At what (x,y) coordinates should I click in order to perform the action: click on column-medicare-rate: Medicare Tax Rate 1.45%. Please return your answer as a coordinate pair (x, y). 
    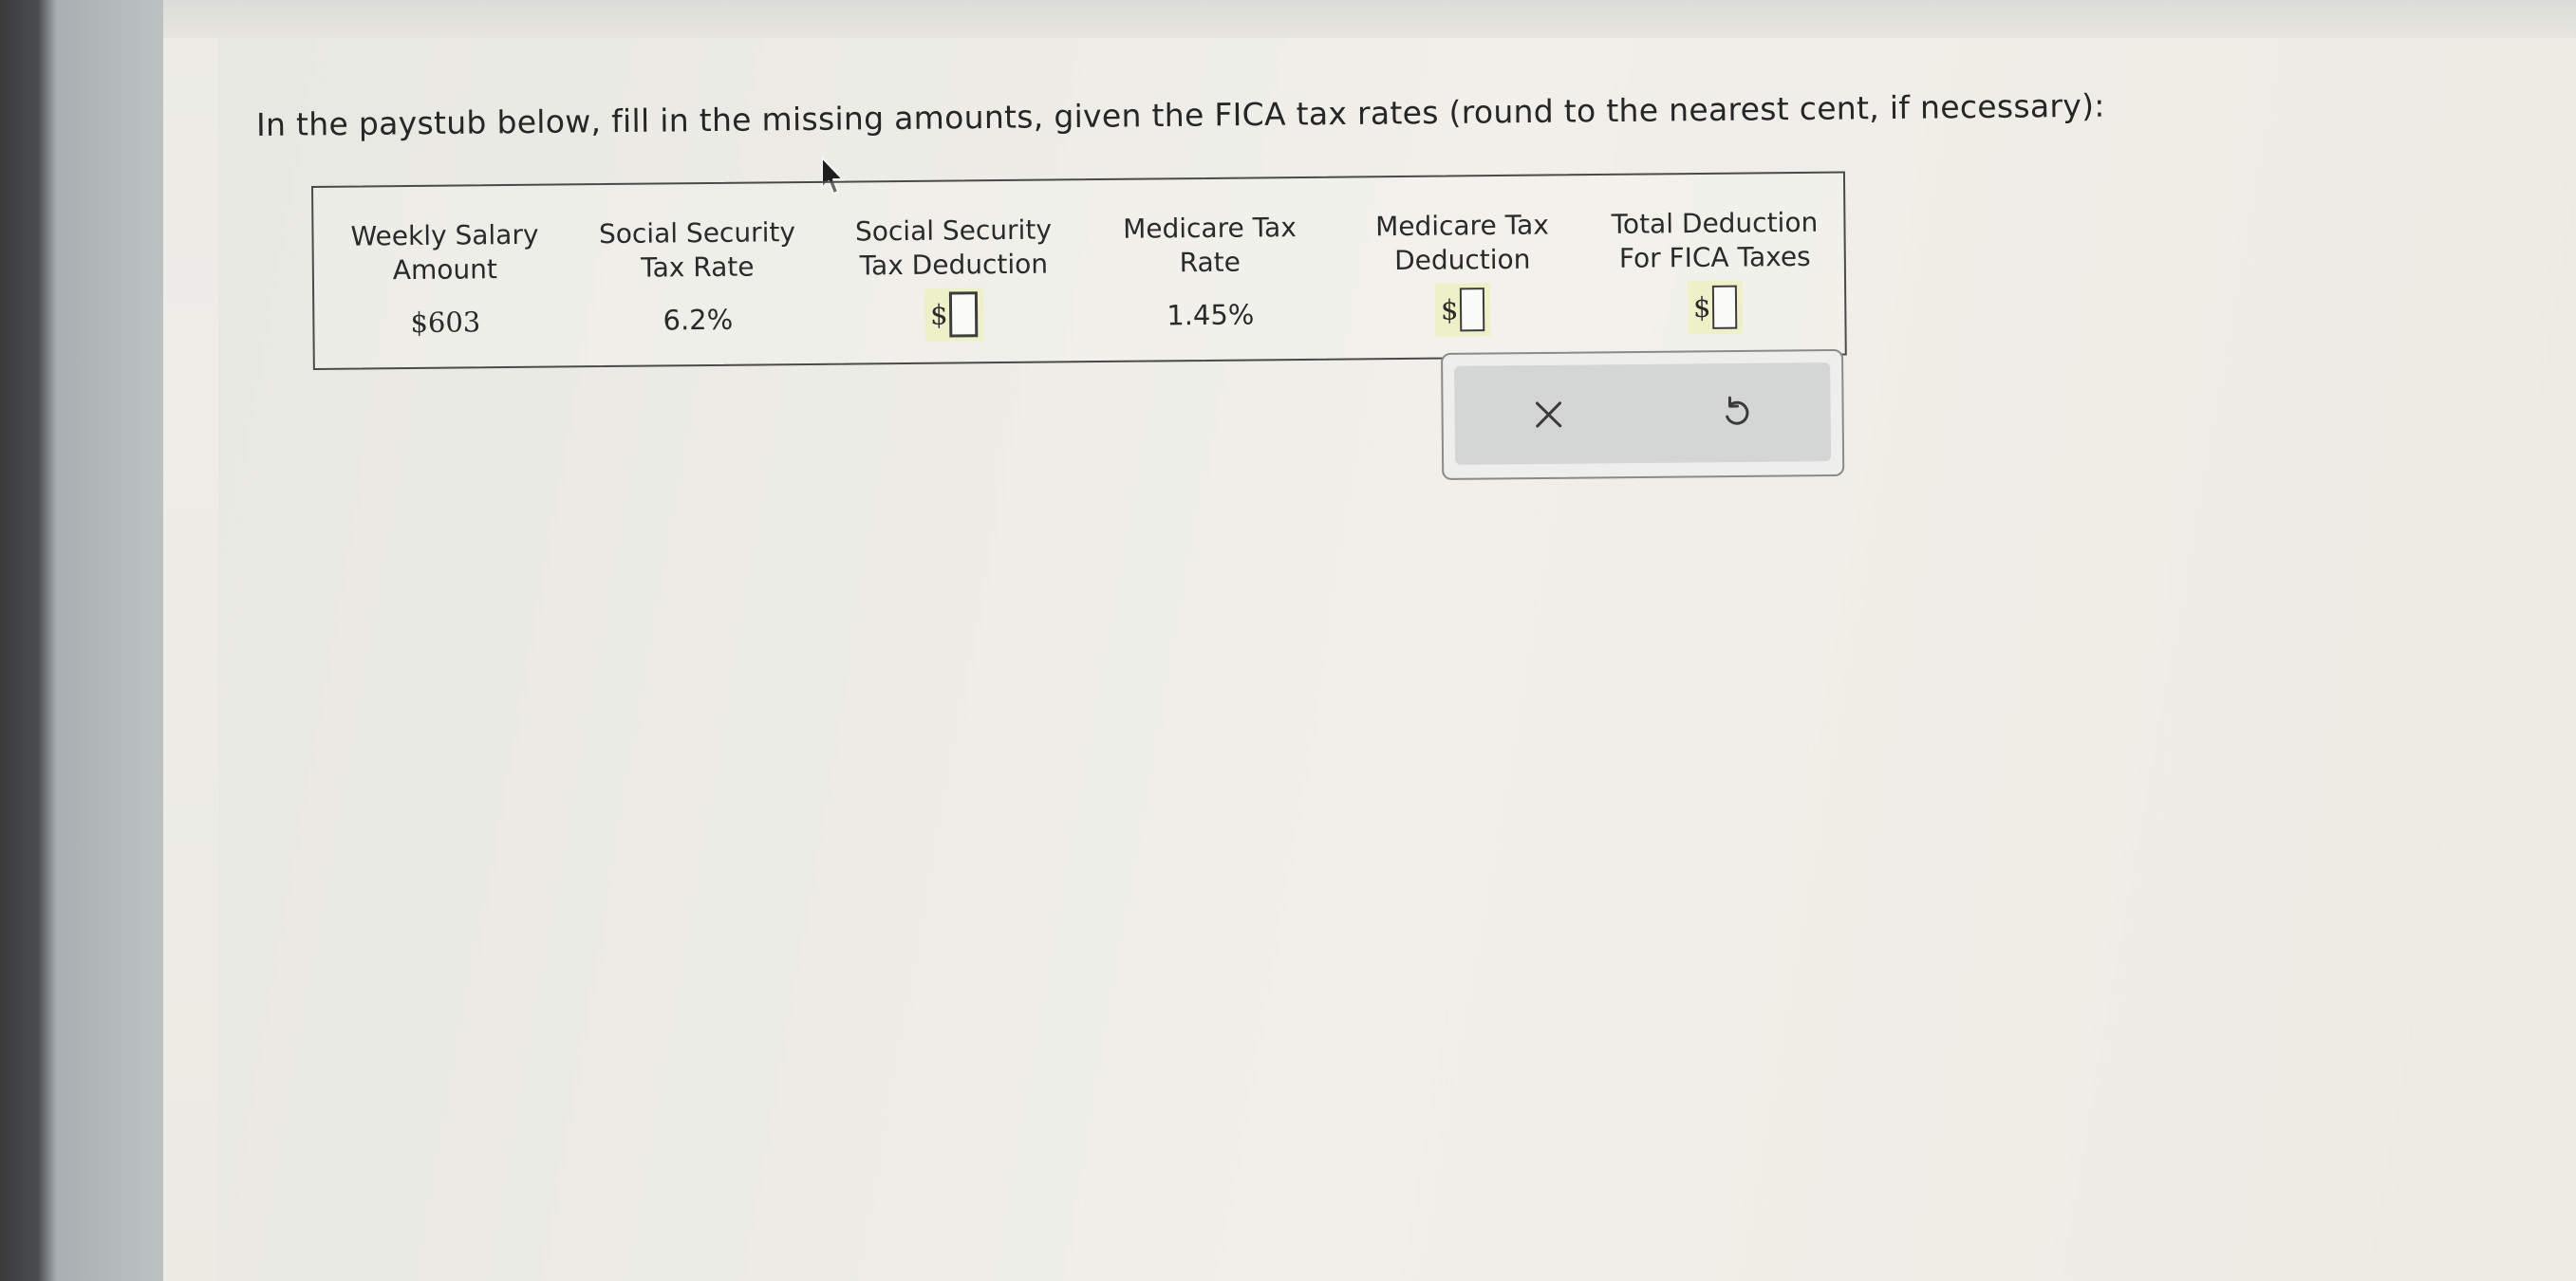
    Looking at the image, I should click on (1210, 270).